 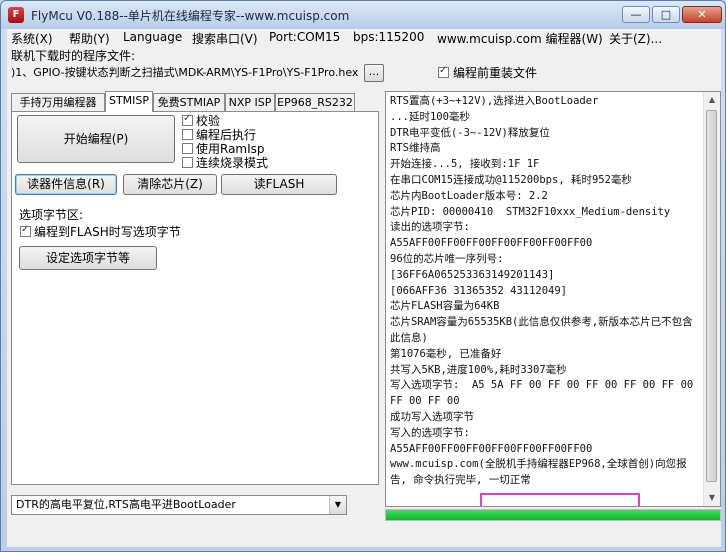 What do you see at coordinates (66, 184) in the screenshot?
I see `read-device-info-button: 读器件信息(R)` at bounding box center [66, 184].